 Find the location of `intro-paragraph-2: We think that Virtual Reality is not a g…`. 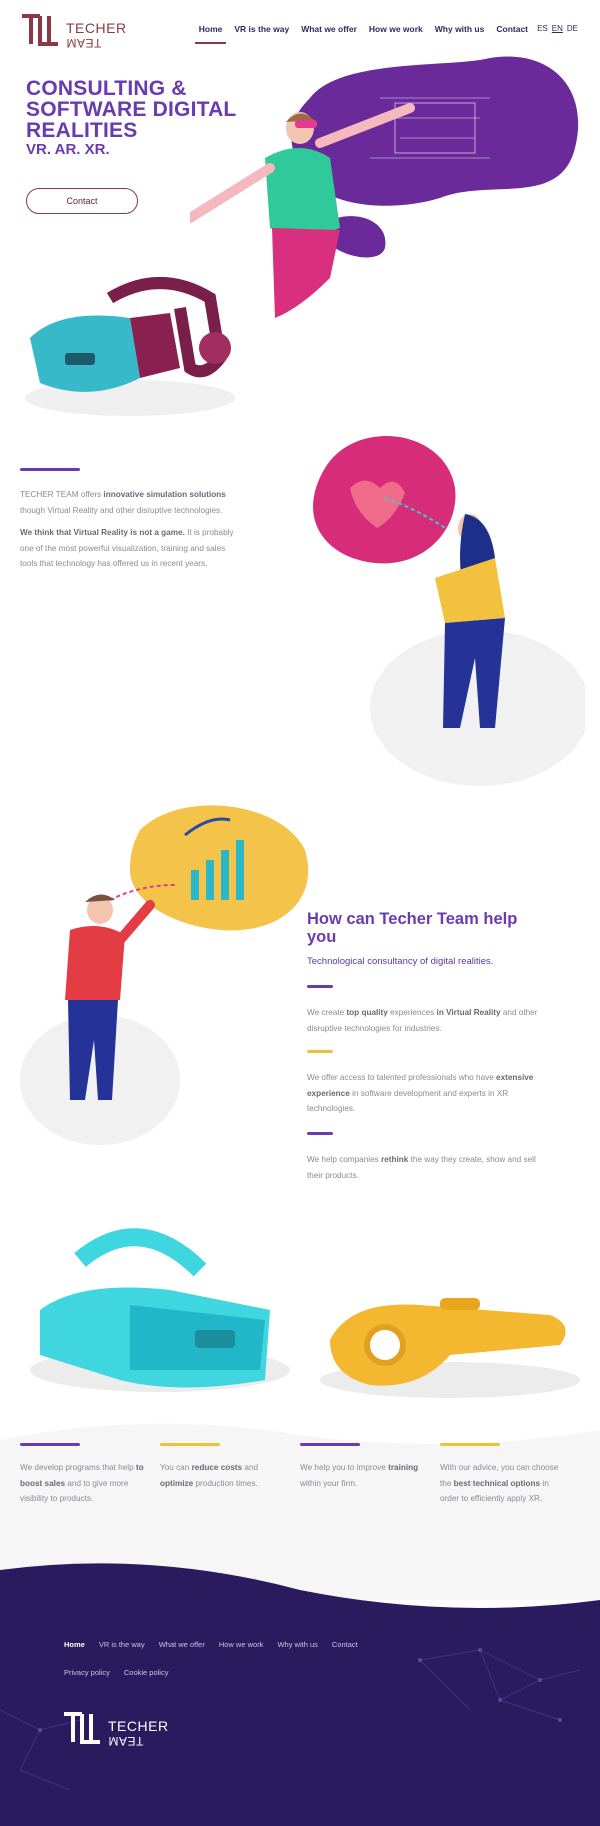

intro-paragraph-2: We think that Virtual Reality is not a g… is located at coordinates (130, 548).